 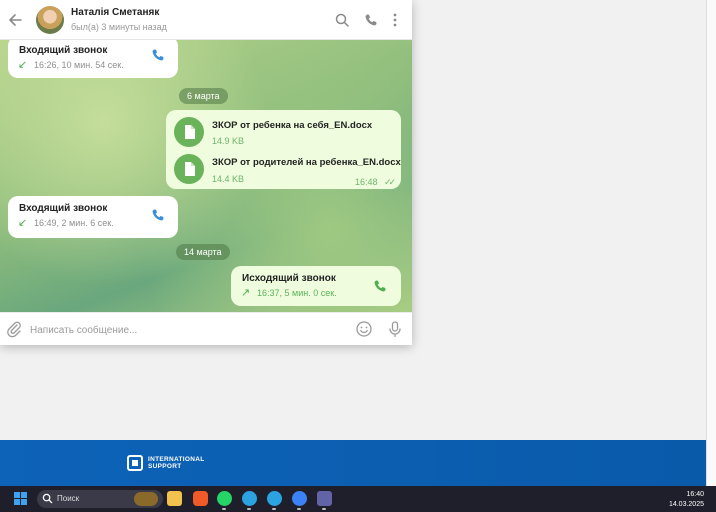 What do you see at coordinates (289, 278) in the screenshot?
I see `call-title: Исходящий звонок` at bounding box center [289, 278].